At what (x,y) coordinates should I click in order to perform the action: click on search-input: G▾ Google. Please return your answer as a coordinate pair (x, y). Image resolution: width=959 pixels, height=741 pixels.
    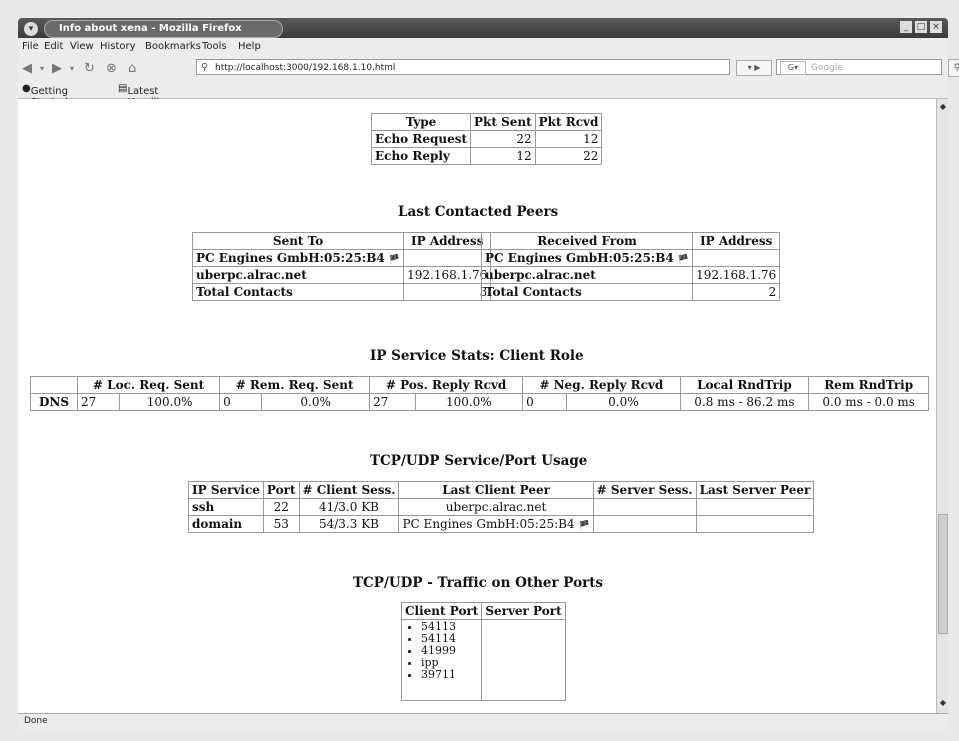
    Looking at the image, I should click on (859, 67).